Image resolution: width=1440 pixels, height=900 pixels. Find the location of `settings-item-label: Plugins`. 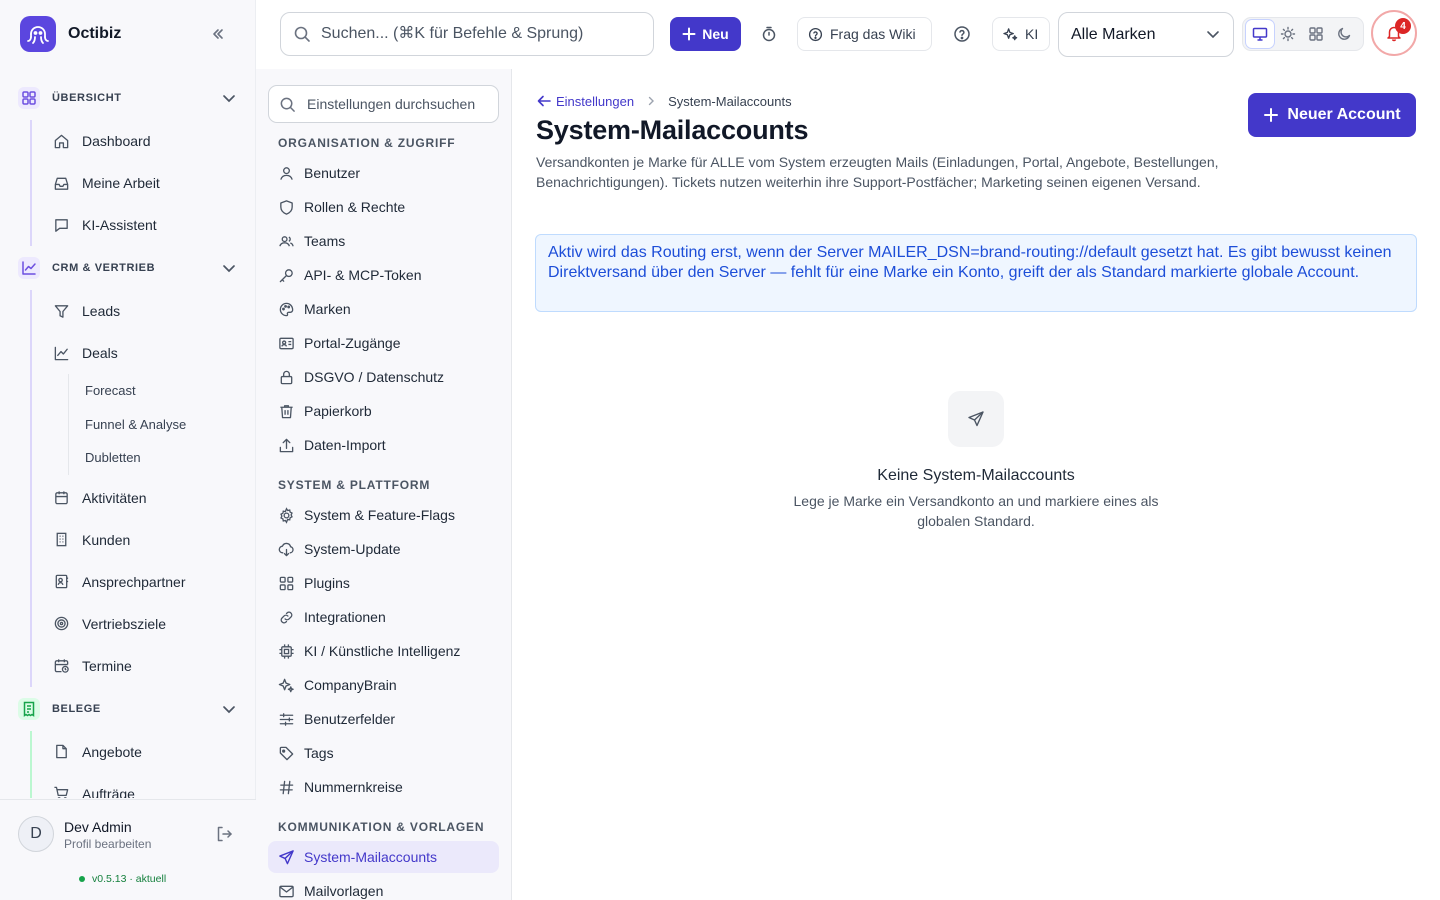

settings-item-label: Plugins is located at coordinates (327, 583).